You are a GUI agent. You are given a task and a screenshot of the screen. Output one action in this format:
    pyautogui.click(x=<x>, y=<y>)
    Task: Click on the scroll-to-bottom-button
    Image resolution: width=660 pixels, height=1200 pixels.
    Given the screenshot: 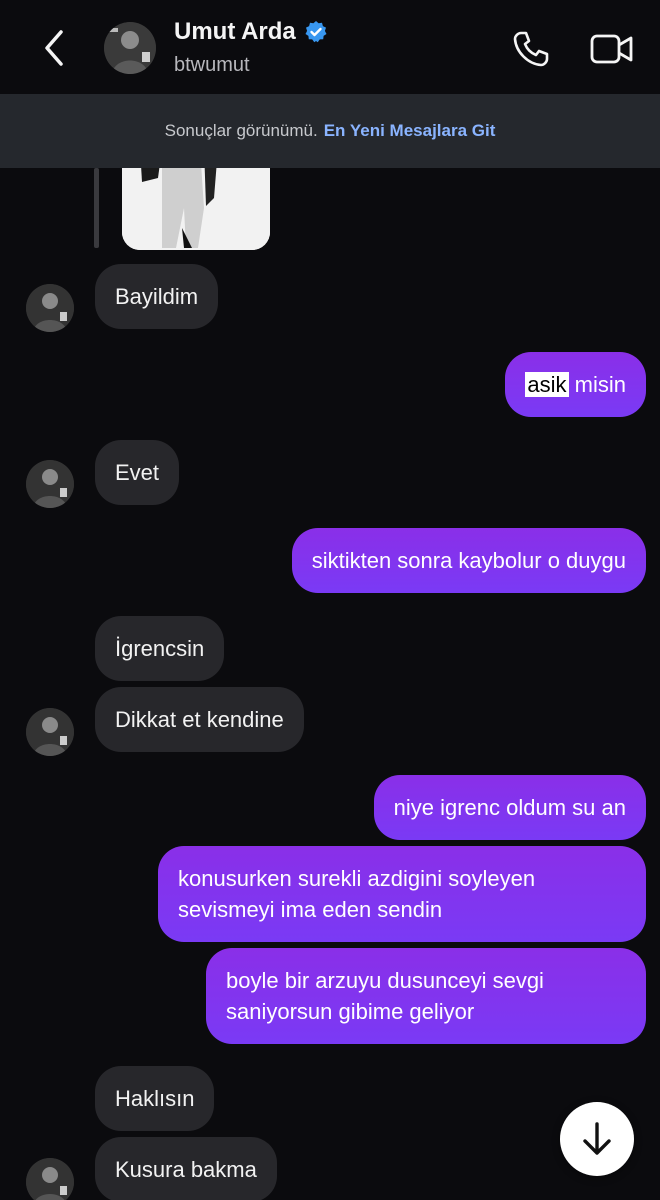 What is the action you would take?
    pyautogui.click(x=597, y=1139)
    